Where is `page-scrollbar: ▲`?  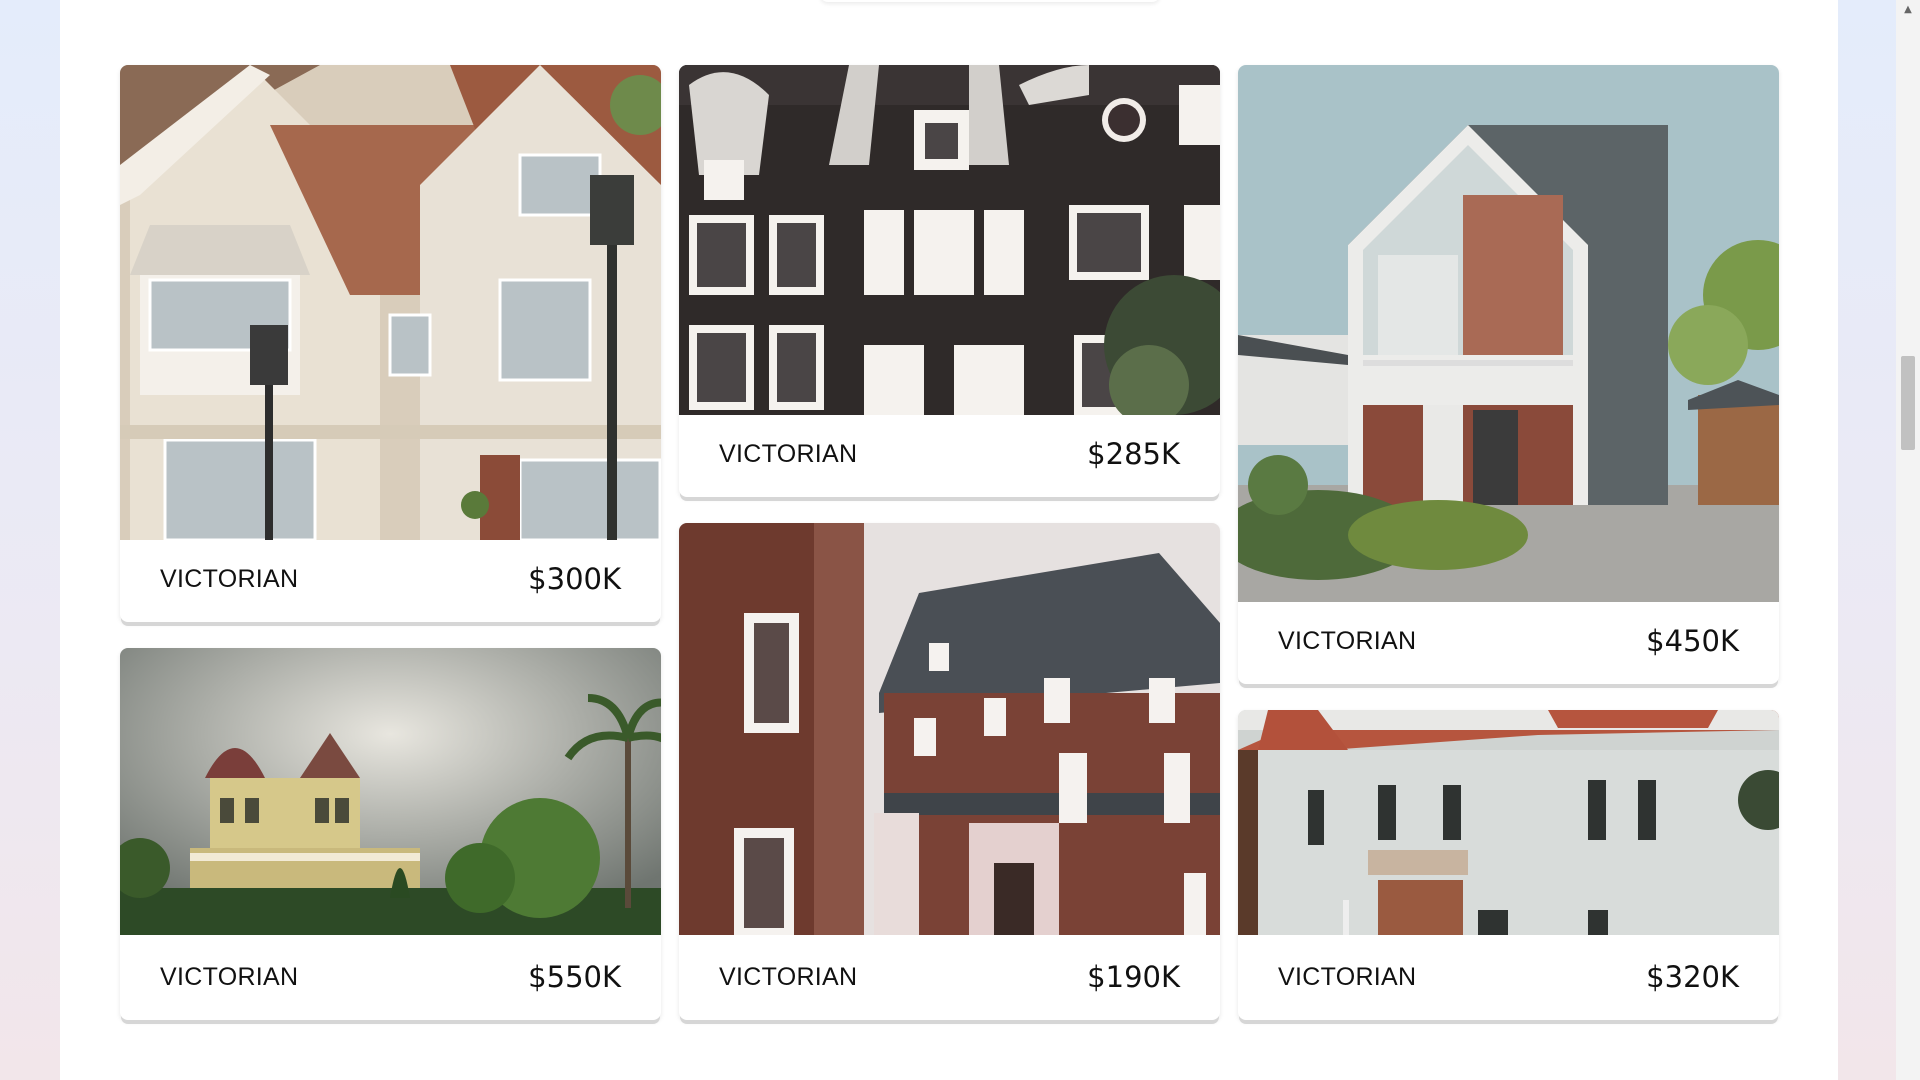 page-scrollbar: ▲ is located at coordinates (1908, 540).